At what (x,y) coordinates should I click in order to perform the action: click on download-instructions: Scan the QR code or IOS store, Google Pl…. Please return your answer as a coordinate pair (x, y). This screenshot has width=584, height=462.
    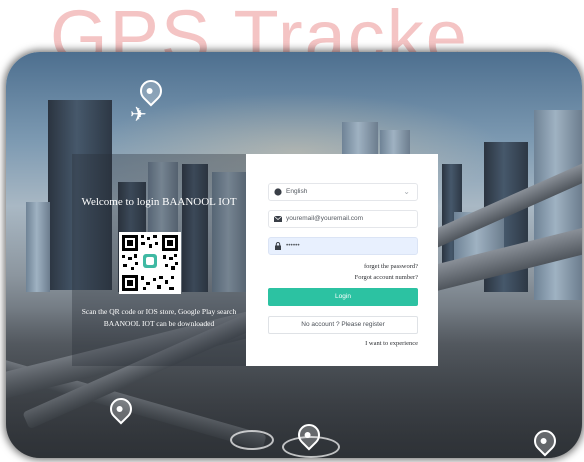
    Looking at the image, I should click on (159, 318).